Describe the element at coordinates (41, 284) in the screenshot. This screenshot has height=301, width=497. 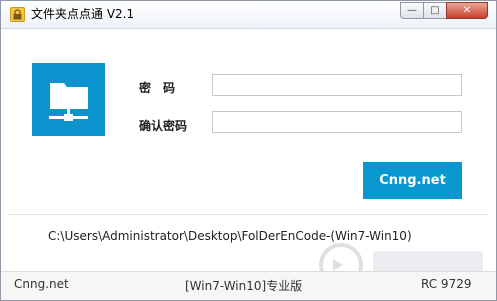
I see `status-site: Cnng.net` at that location.